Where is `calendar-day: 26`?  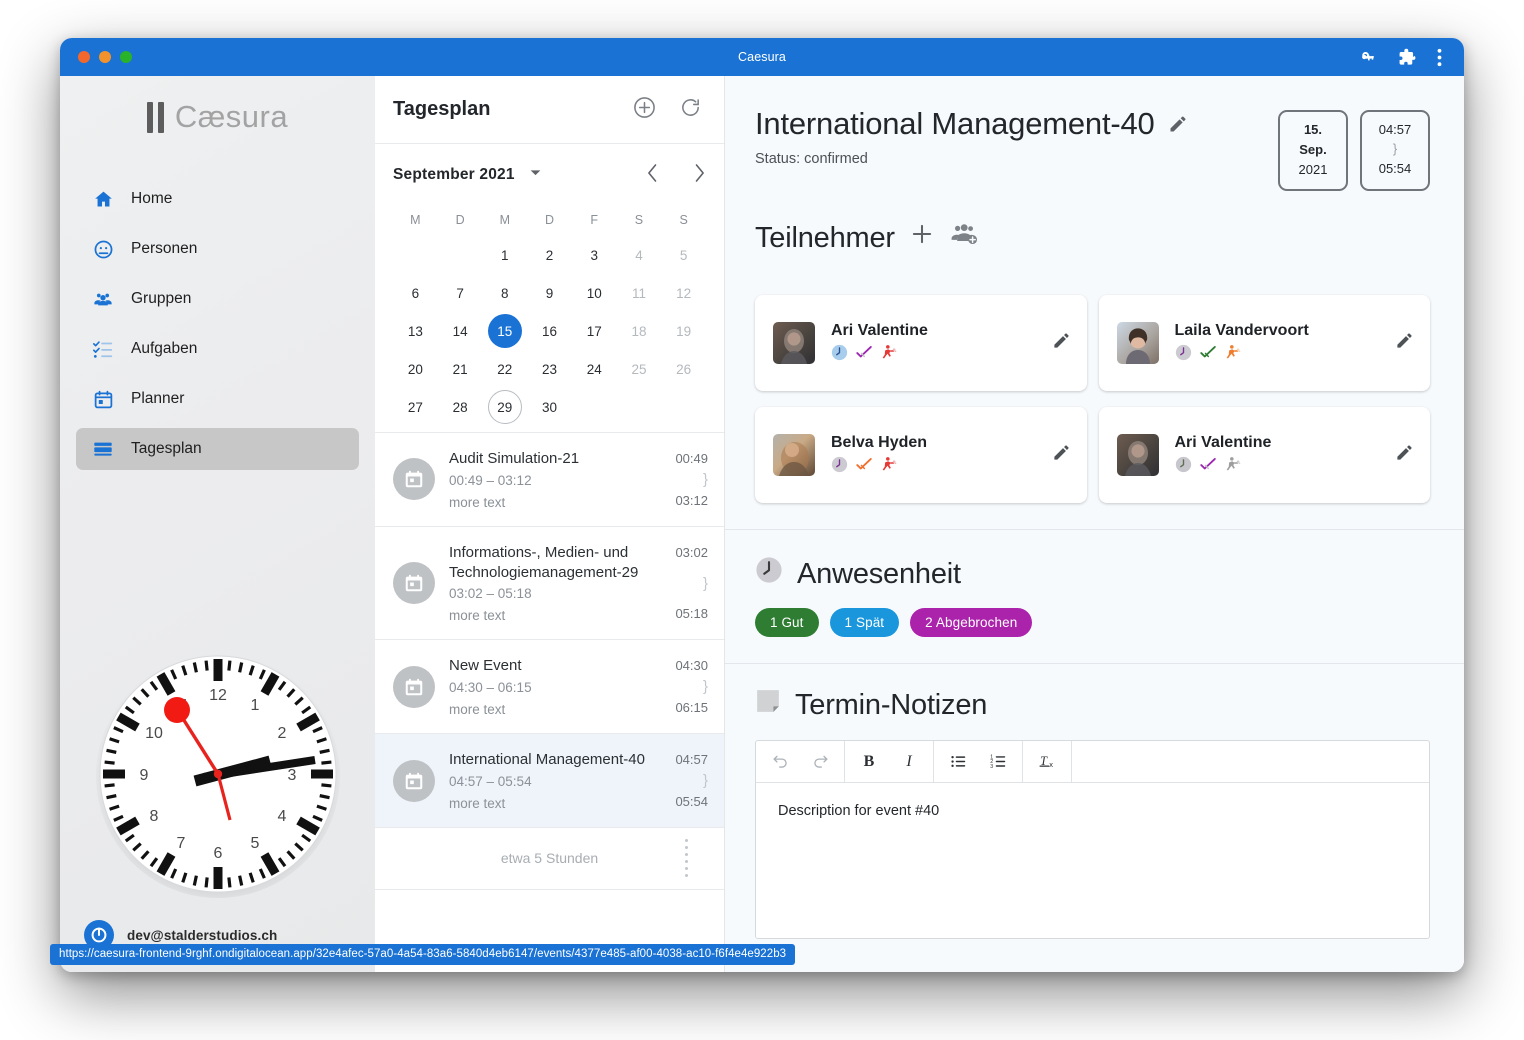
calendar-day: 26 is located at coordinates (683, 369).